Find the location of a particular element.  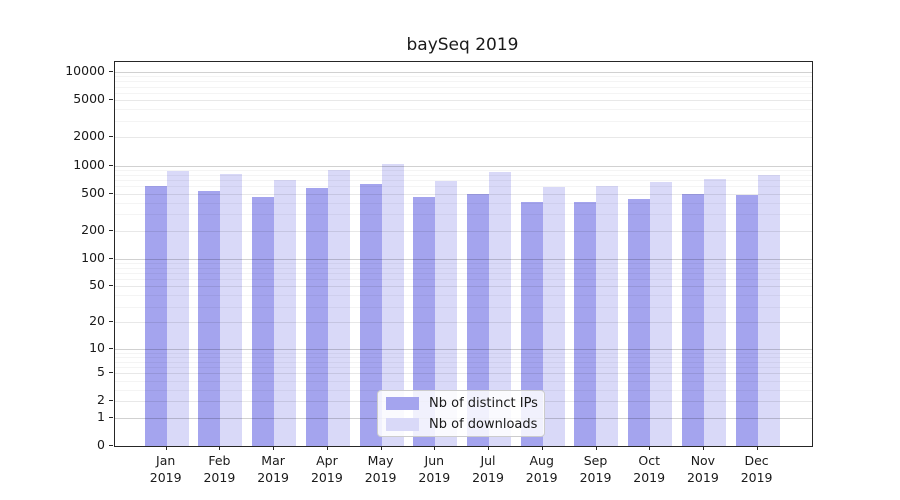

x-tick-label-jan: Jan 2019 is located at coordinates (165, 469).